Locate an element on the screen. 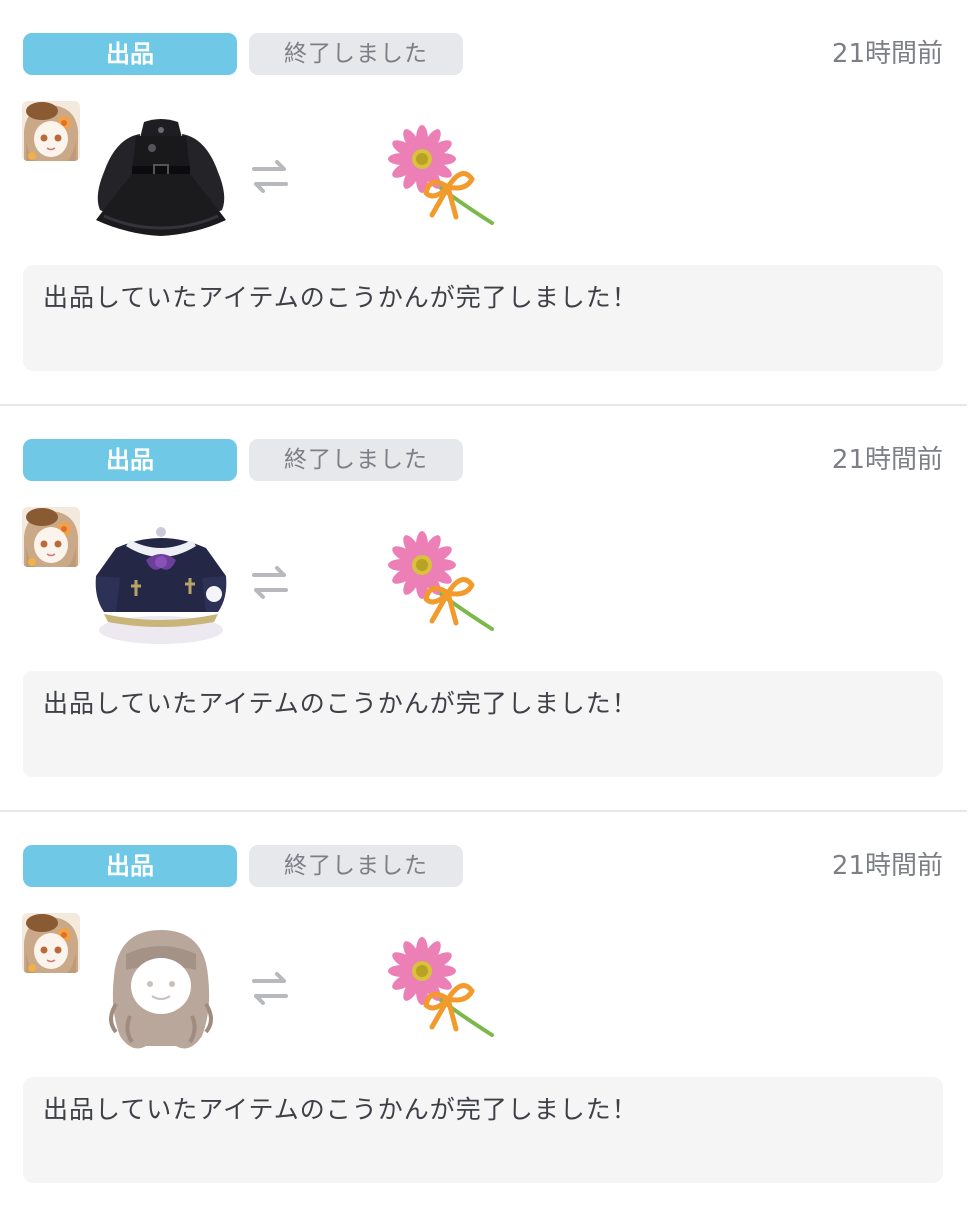 This screenshot has height=1216, width=973. navy-sailor-dress-icon is located at coordinates (161, 583).